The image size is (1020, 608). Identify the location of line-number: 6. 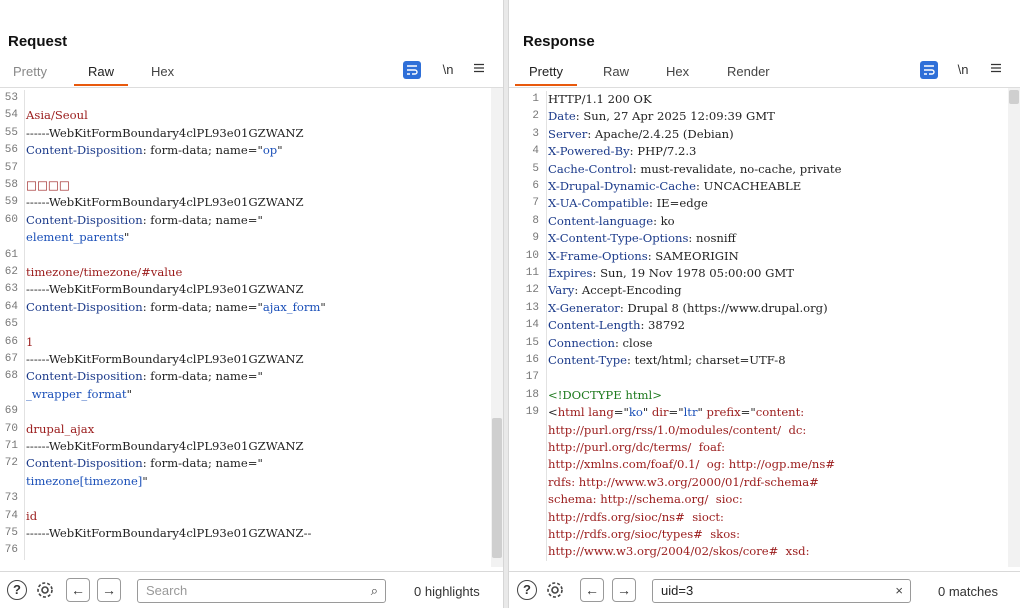
(535, 186).